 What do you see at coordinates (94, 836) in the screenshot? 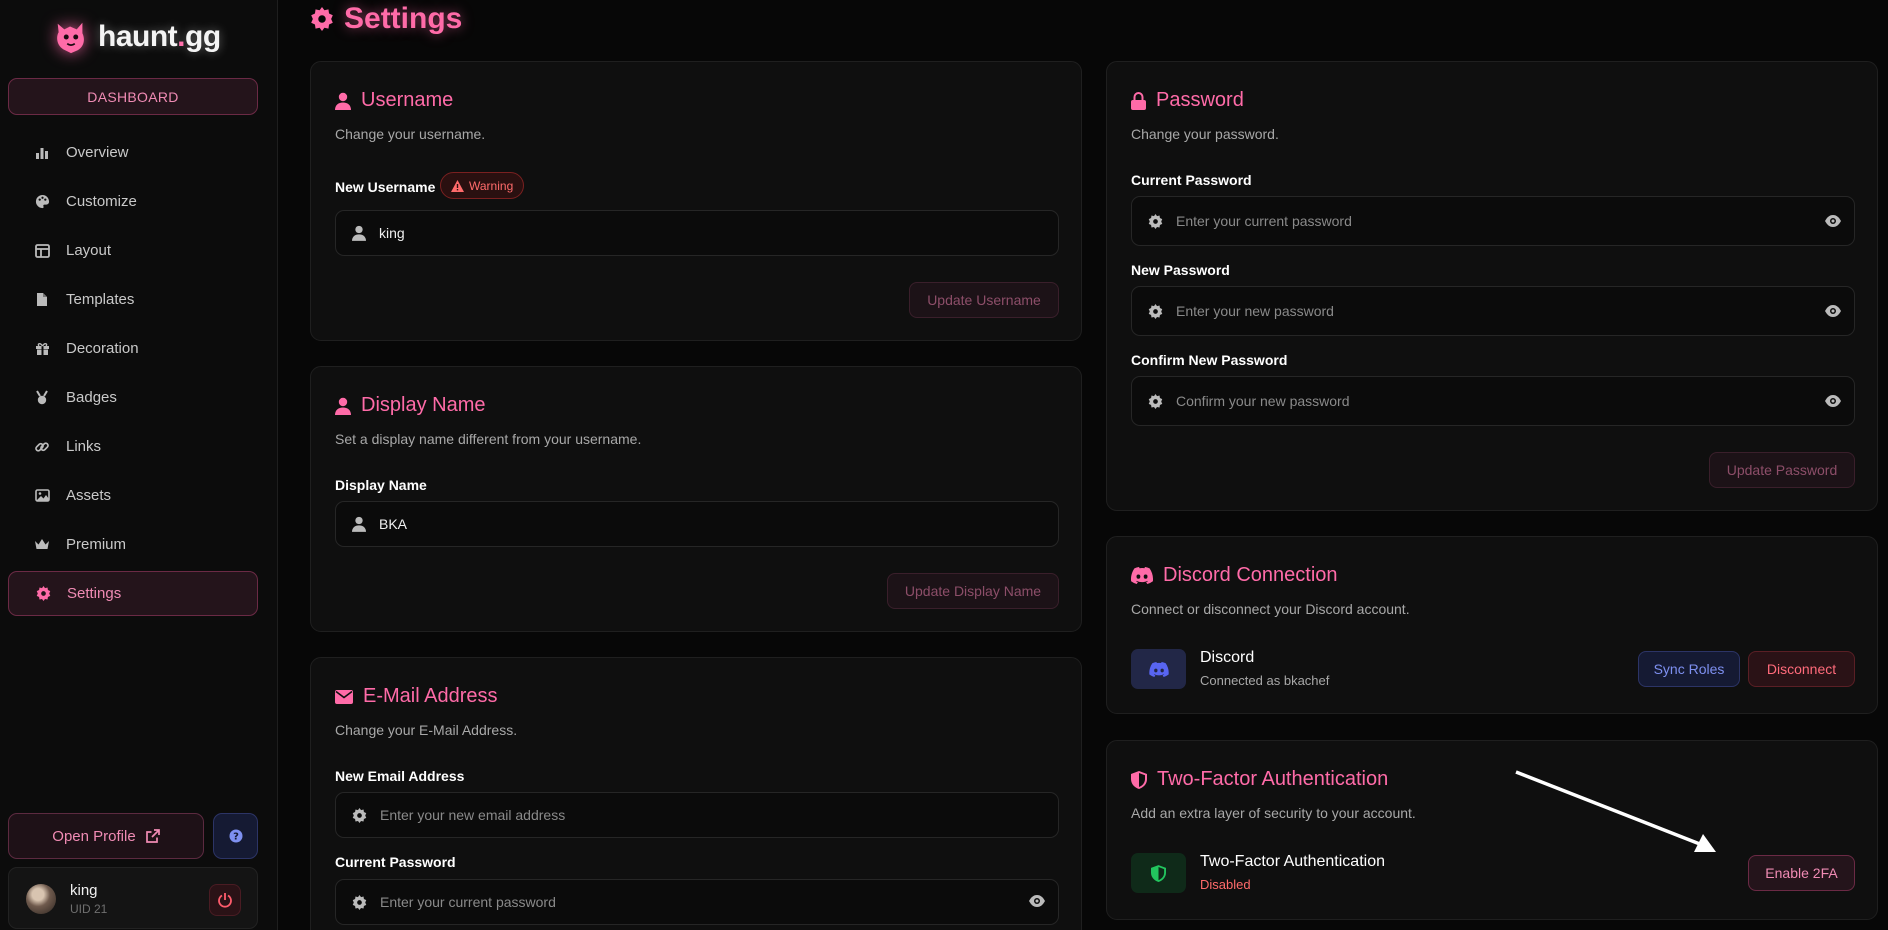
I see `open-profile-label: Open Profile` at bounding box center [94, 836].